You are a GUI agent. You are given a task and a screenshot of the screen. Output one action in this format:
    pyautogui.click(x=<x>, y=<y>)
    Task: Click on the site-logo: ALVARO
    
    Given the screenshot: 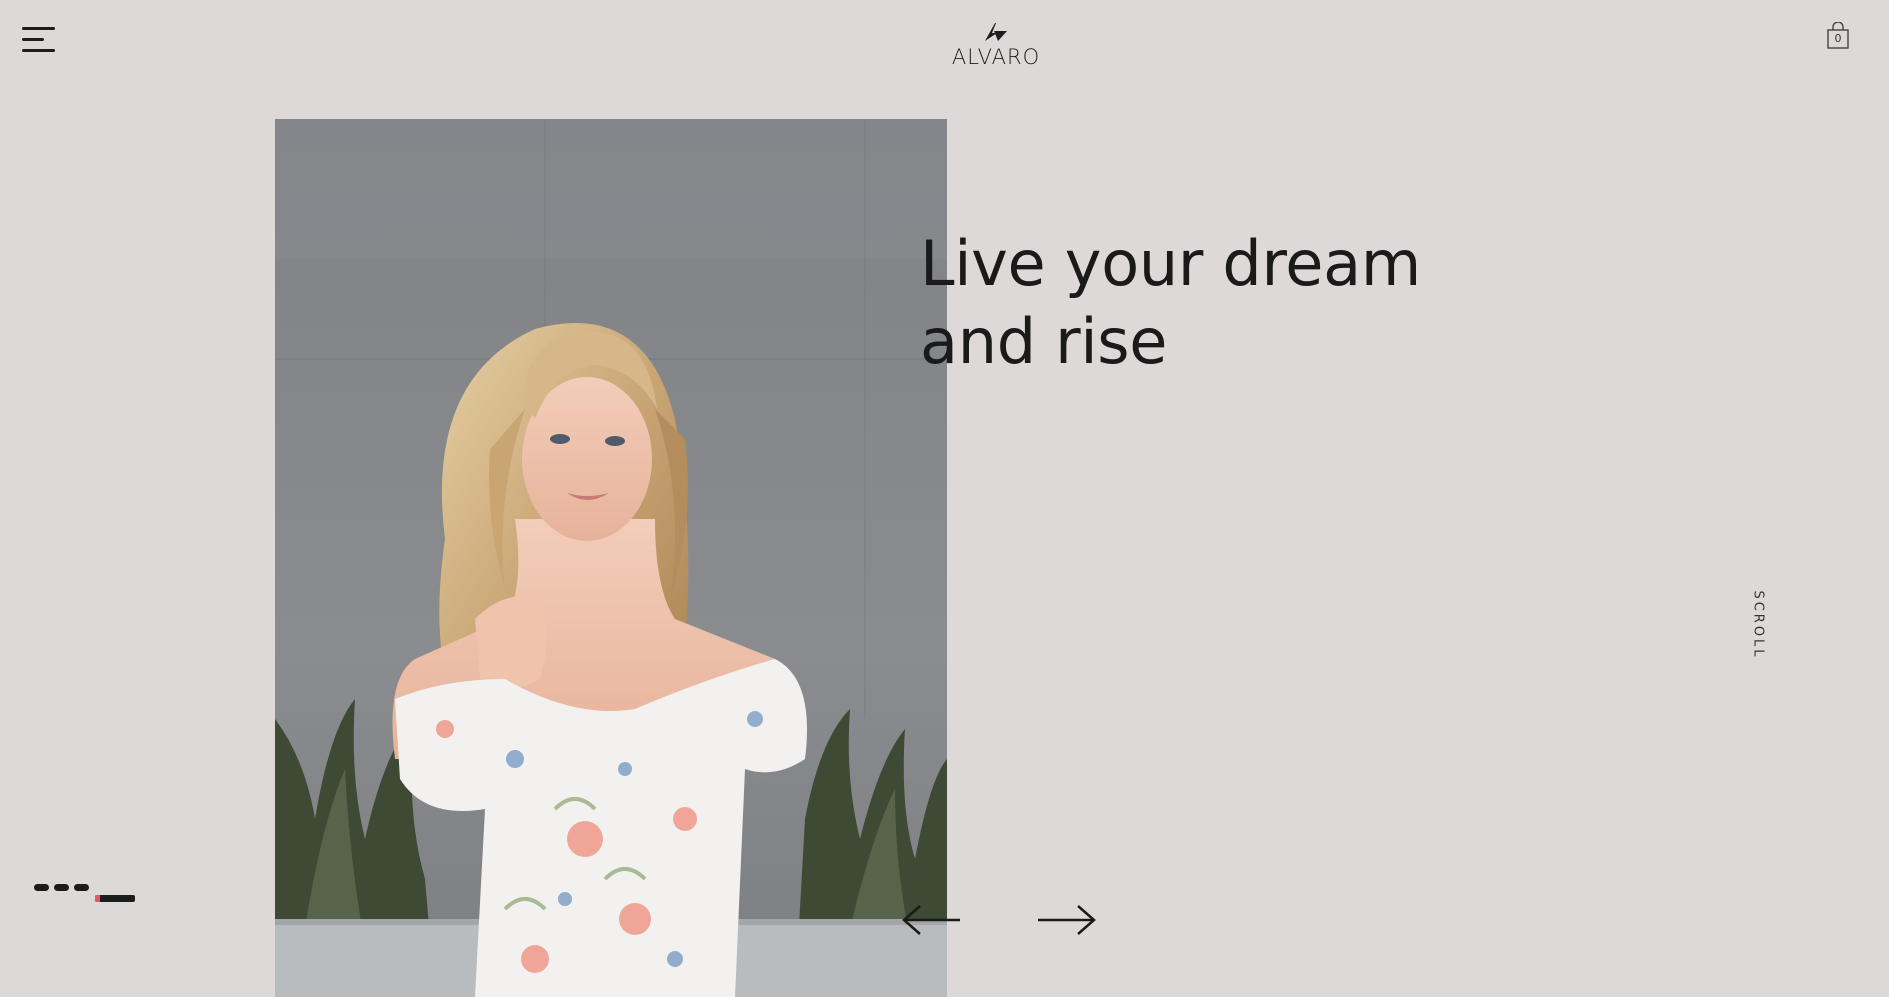 What is the action you would take?
    pyautogui.click(x=996, y=47)
    